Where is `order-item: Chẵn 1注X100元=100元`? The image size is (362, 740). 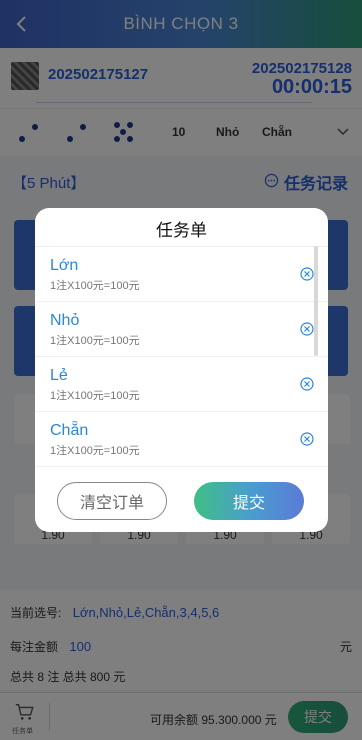
order-item: Chẵn 1注X100元=100元 is located at coordinates (181, 439).